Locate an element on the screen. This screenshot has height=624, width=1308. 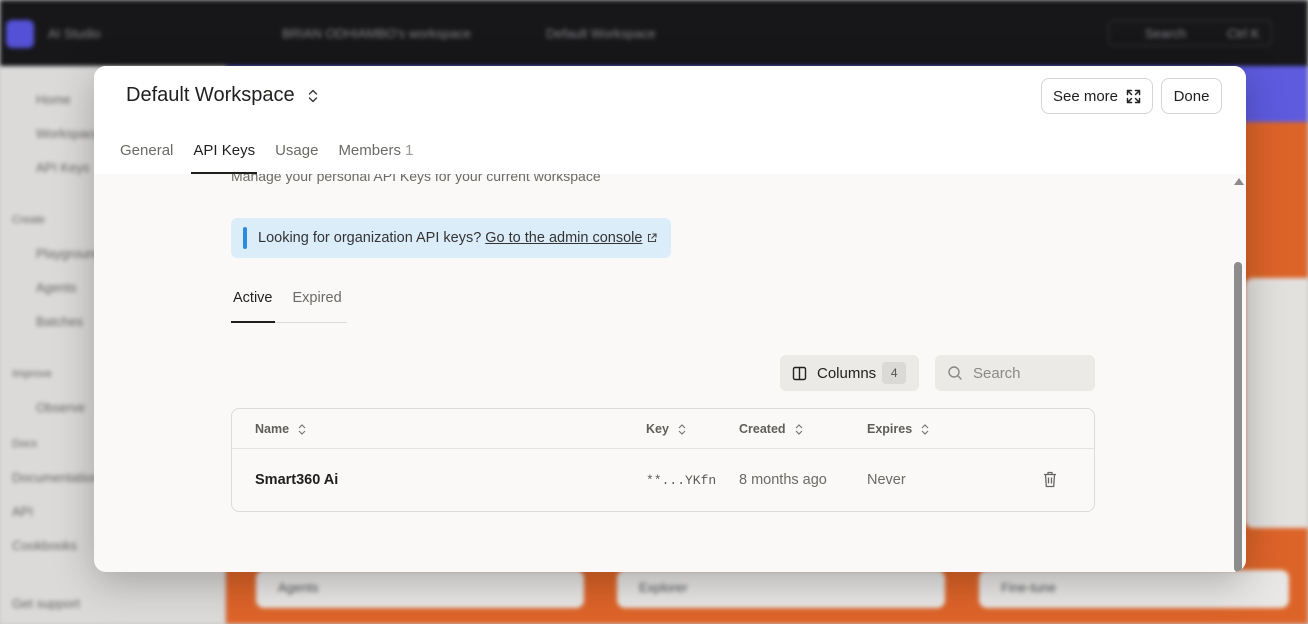
key-search is located at coordinates (1015, 373).